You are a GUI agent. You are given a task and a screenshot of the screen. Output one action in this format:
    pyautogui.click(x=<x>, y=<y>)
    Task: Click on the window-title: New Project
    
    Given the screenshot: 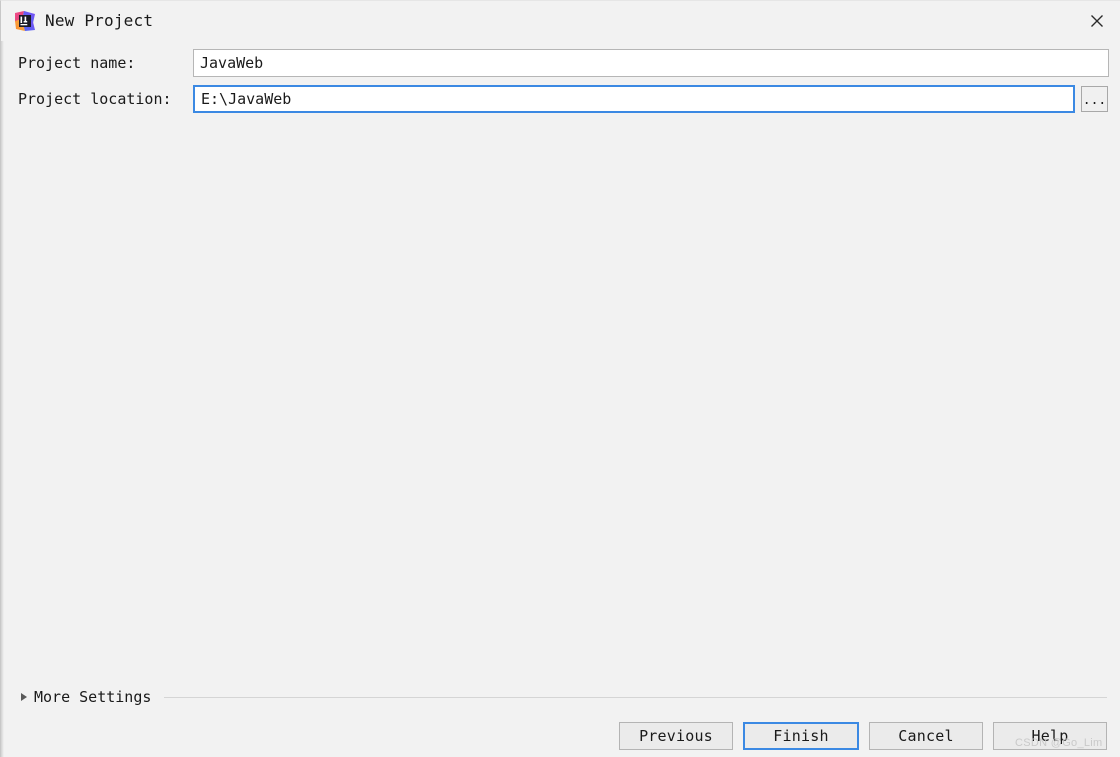 What is the action you would take?
    pyautogui.click(x=99, y=20)
    